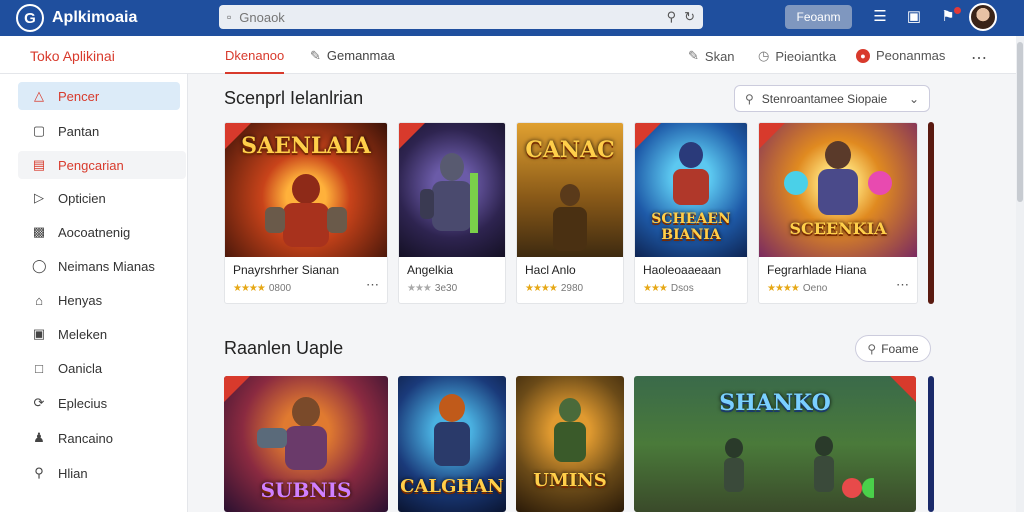 The image size is (1024, 512). What do you see at coordinates (91, 165) in the screenshot?
I see `sidebar-item-label: Pengcarian` at bounding box center [91, 165].